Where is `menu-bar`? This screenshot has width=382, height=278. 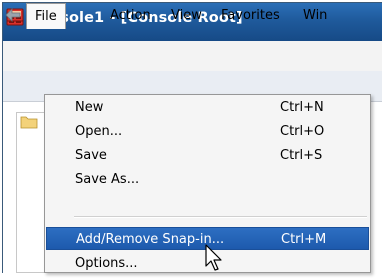
menu-bar is located at coordinates (192, 56).